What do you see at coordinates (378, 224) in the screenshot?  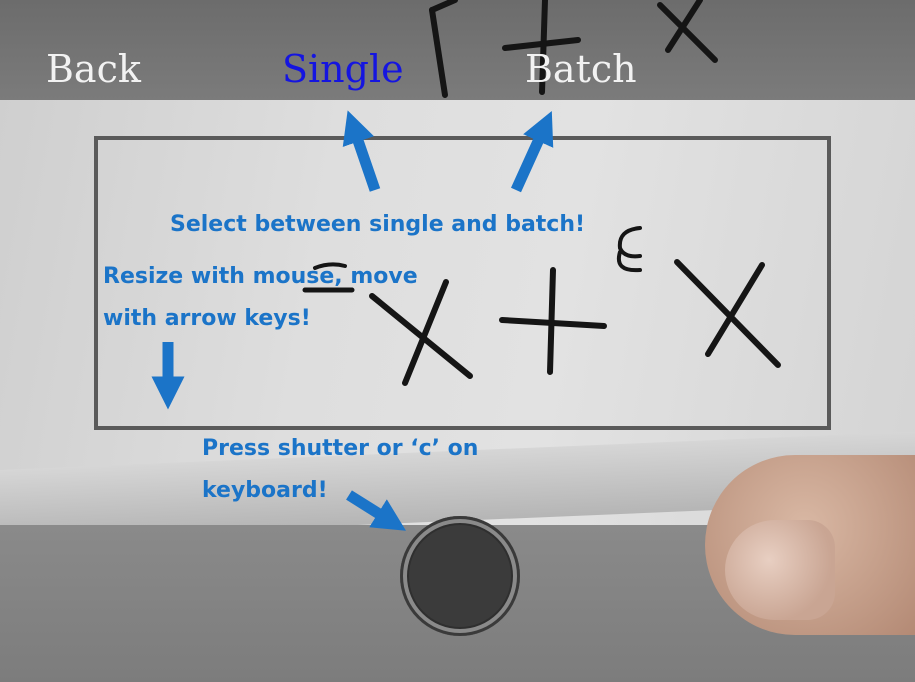 I see `select-mode-hint: Select between single and batch!` at bounding box center [378, 224].